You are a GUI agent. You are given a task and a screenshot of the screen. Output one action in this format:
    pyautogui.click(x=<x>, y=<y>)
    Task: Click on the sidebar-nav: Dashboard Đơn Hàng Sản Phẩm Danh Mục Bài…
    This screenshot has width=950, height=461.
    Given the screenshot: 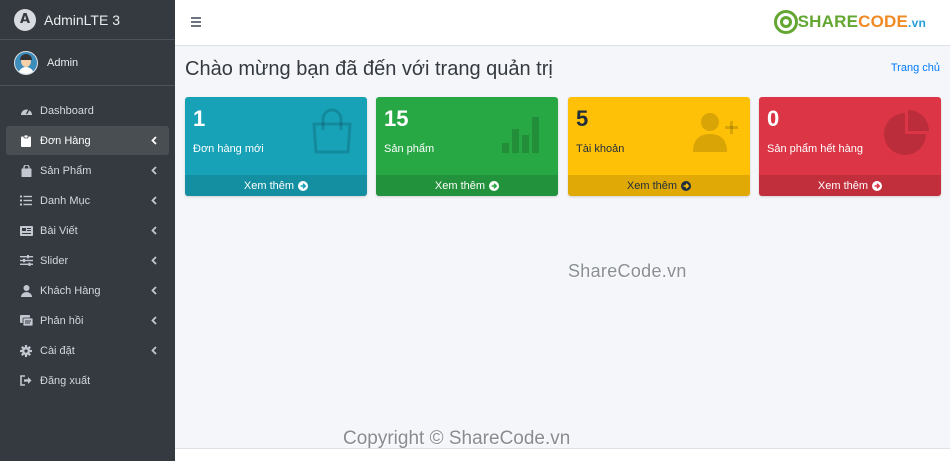 What is the action you would take?
    pyautogui.click(x=87, y=245)
    